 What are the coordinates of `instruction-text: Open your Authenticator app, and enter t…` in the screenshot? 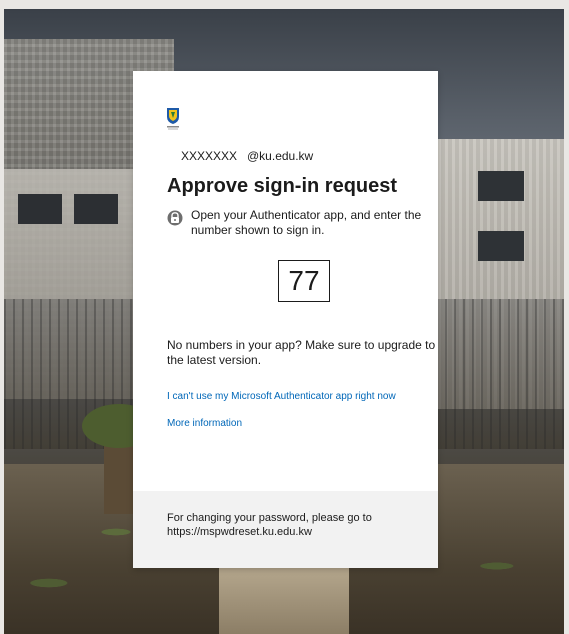 It's located at (306, 222).